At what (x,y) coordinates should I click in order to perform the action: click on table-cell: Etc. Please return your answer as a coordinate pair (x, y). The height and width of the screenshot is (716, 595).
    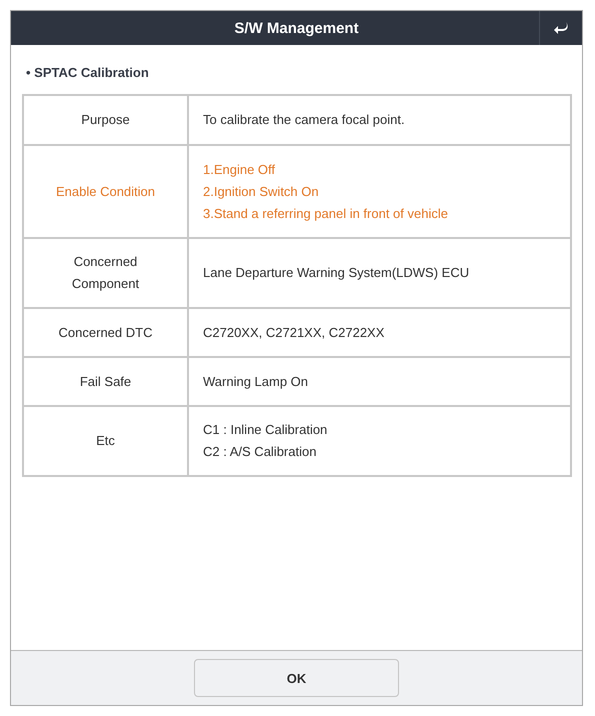
    Looking at the image, I should click on (106, 441).